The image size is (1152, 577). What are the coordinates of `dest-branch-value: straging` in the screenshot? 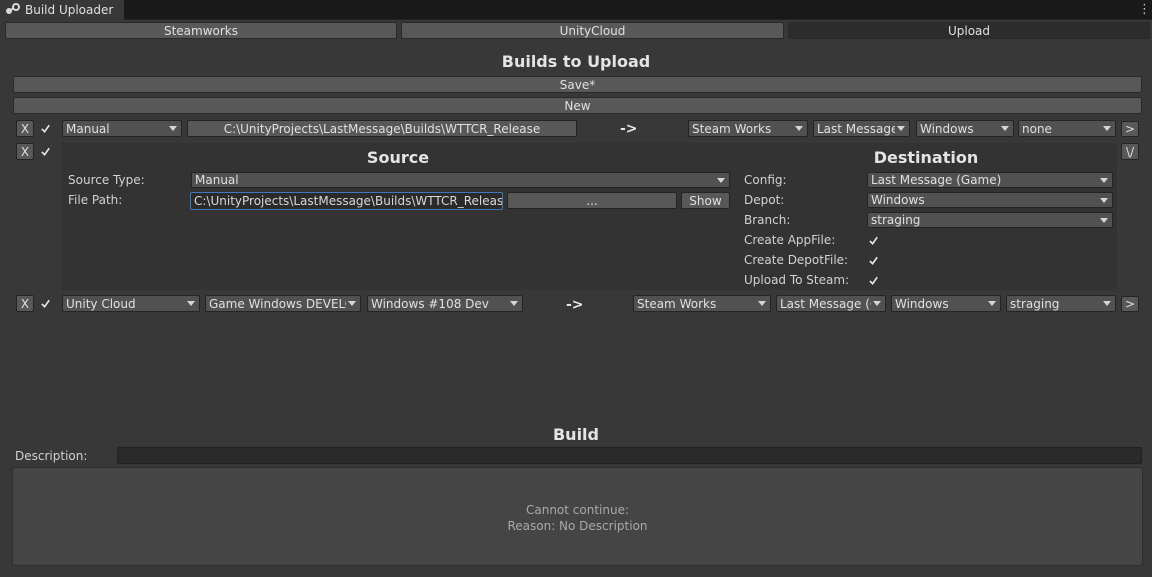 It's located at (1035, 303).